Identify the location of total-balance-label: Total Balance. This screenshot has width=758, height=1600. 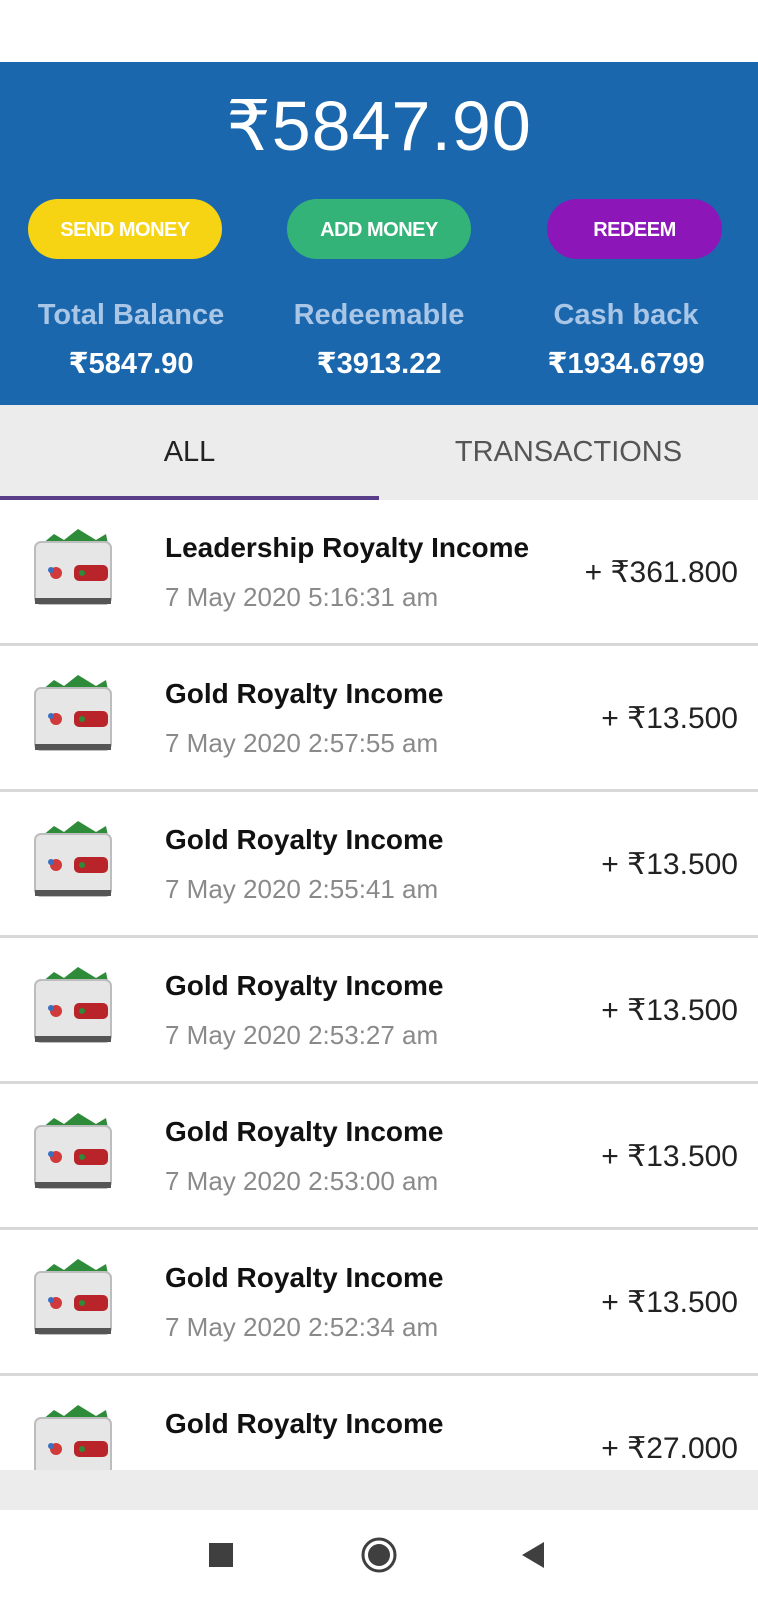
(131, 315).